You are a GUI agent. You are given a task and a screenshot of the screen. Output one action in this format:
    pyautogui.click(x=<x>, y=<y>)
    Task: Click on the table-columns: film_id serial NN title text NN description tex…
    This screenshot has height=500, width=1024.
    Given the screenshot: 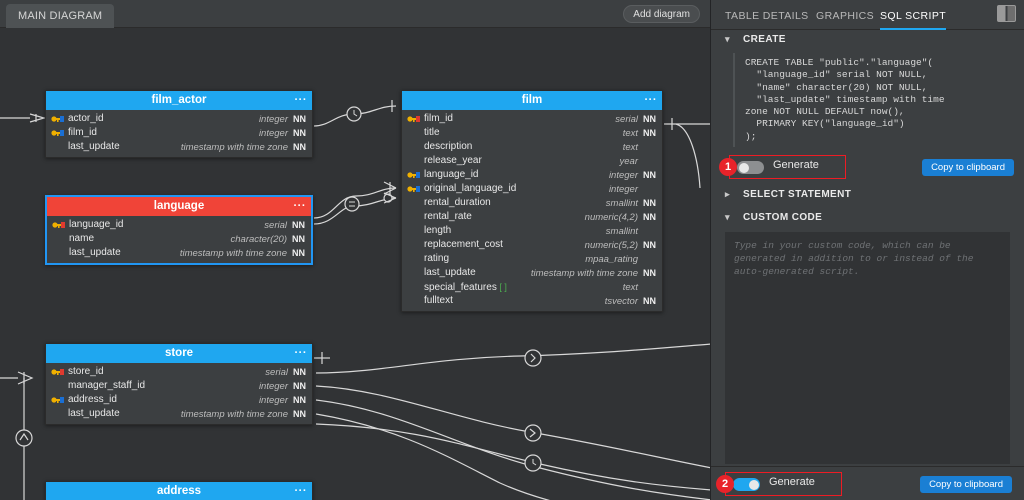 What is the action you would take?
    pyautogui.click(x=532, y=210)
    